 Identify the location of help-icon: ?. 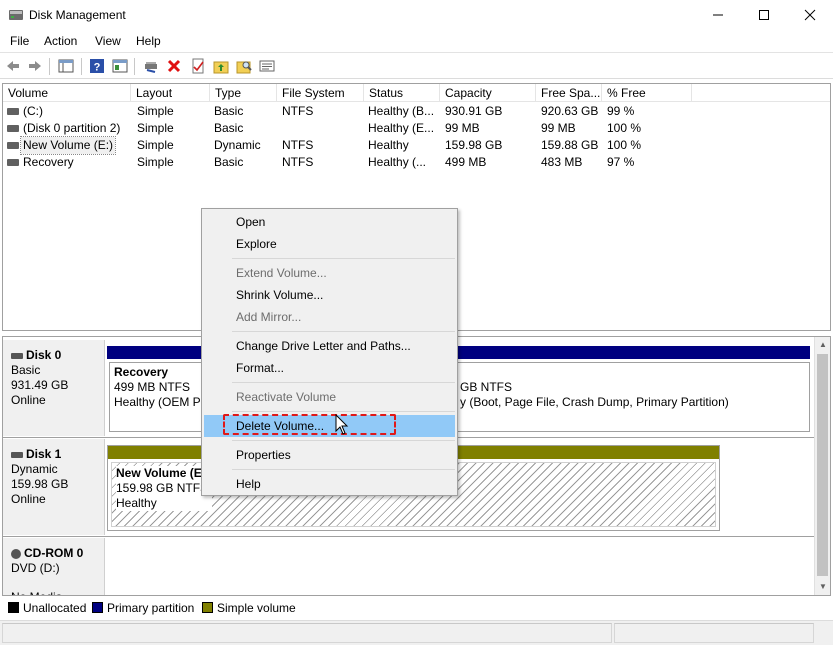
(97, 66).